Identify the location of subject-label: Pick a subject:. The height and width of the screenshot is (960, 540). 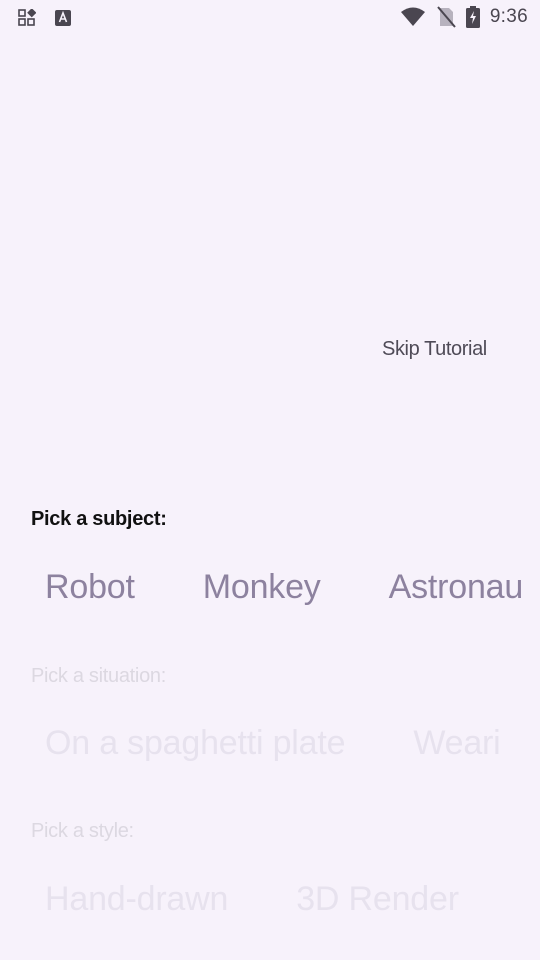
(99, 519).